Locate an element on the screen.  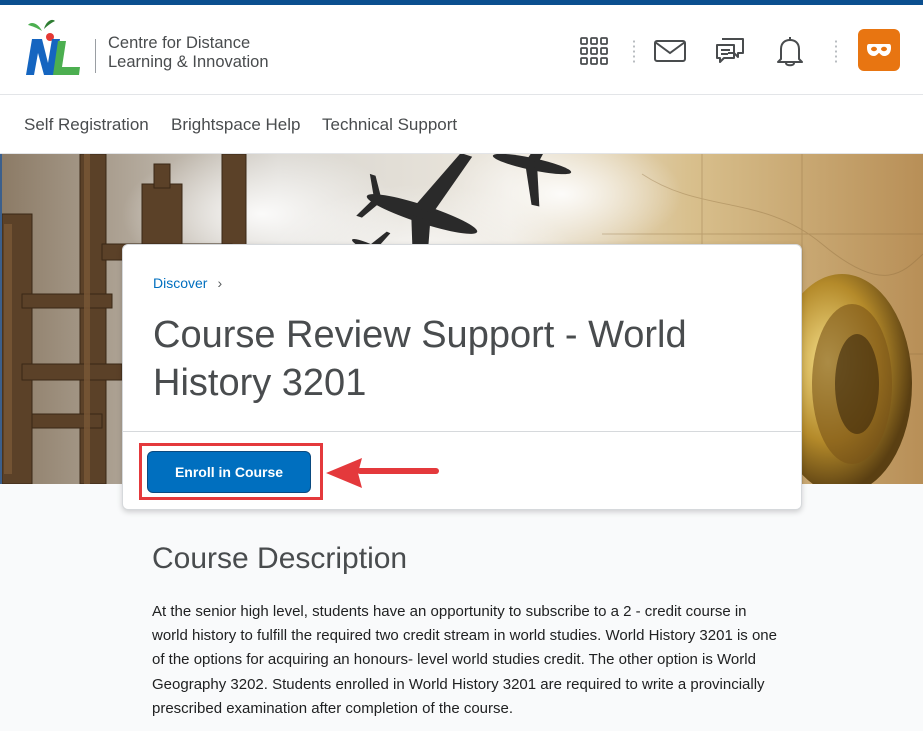
apps-grid-icon is located at coordinates (594, 51).